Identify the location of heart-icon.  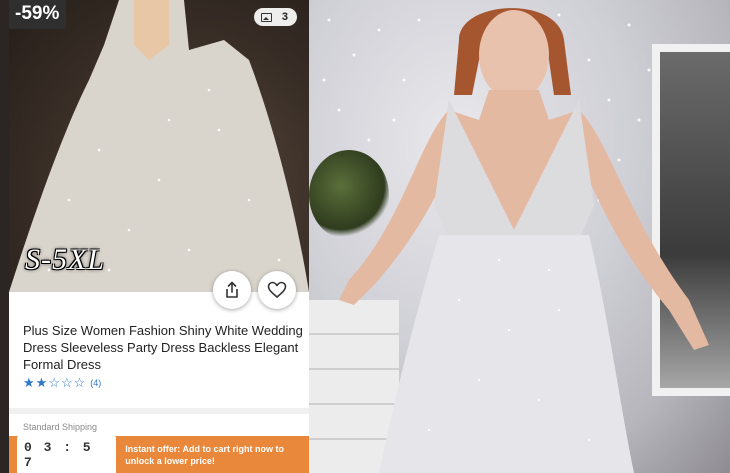
(277, 289).